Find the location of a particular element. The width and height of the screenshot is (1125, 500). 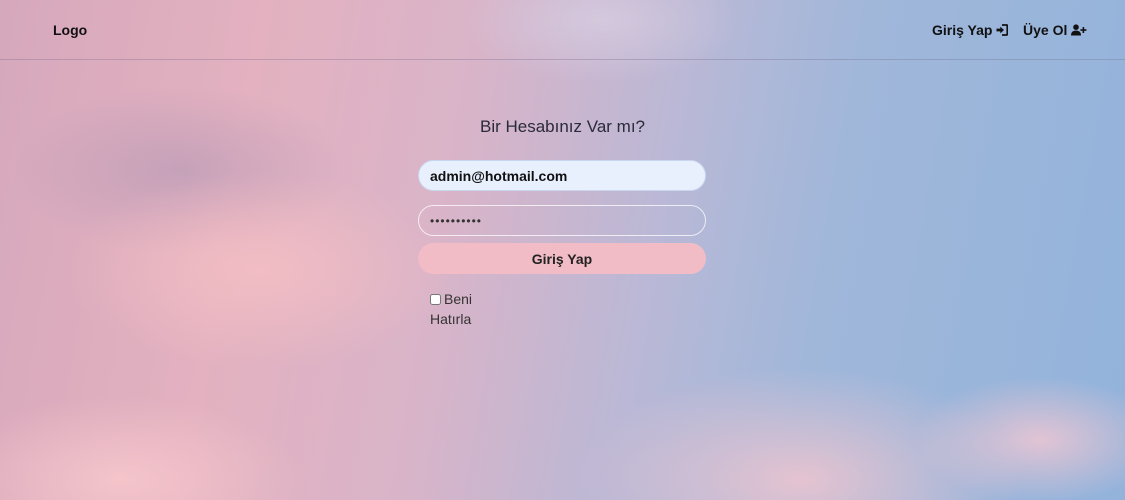

login-nav-label: Giriş Yap is located at coordinates (962, 30).